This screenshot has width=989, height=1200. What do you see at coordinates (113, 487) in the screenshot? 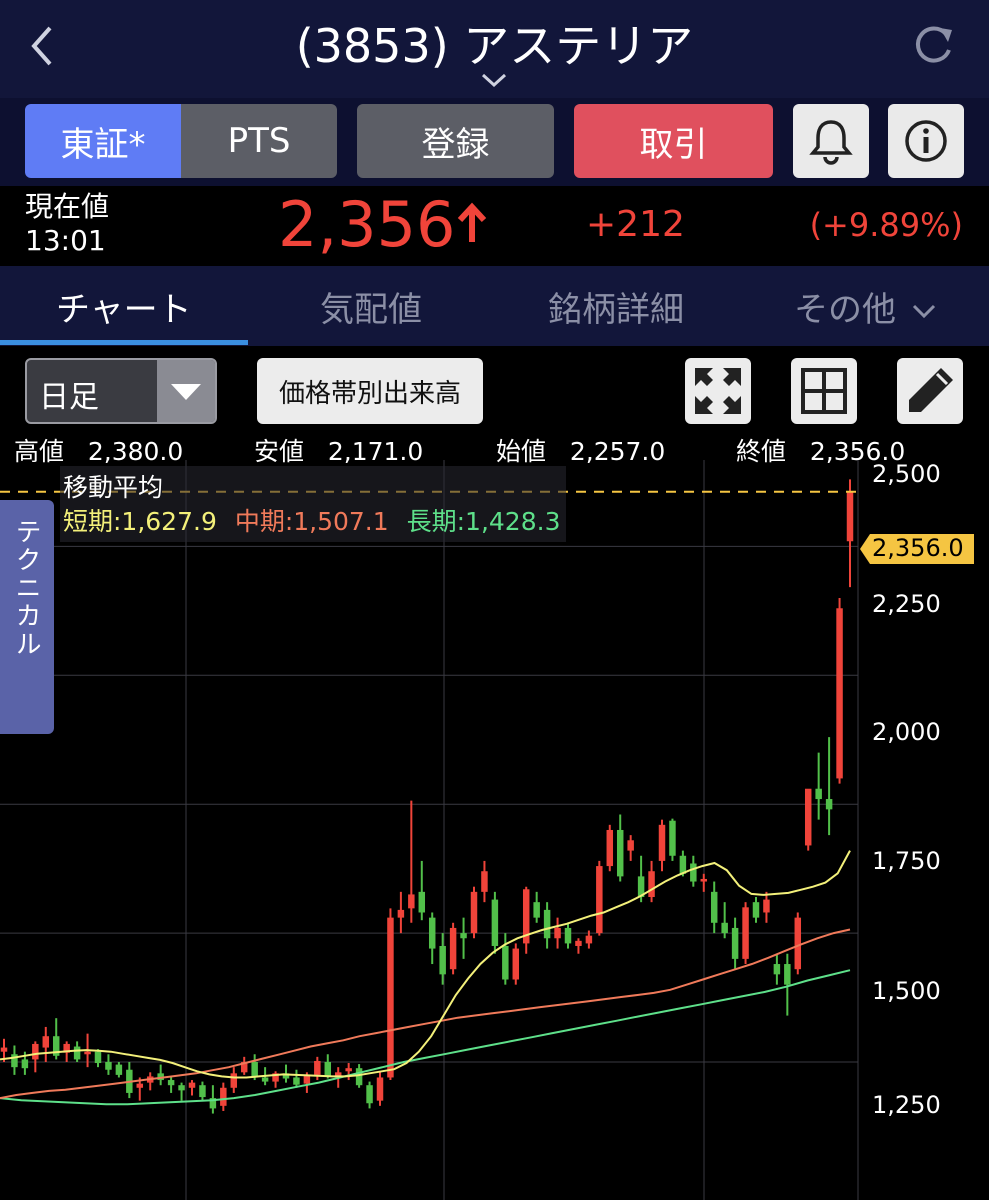
I see `moving-average-title: 移動平均` at bounding box center [113, 487].